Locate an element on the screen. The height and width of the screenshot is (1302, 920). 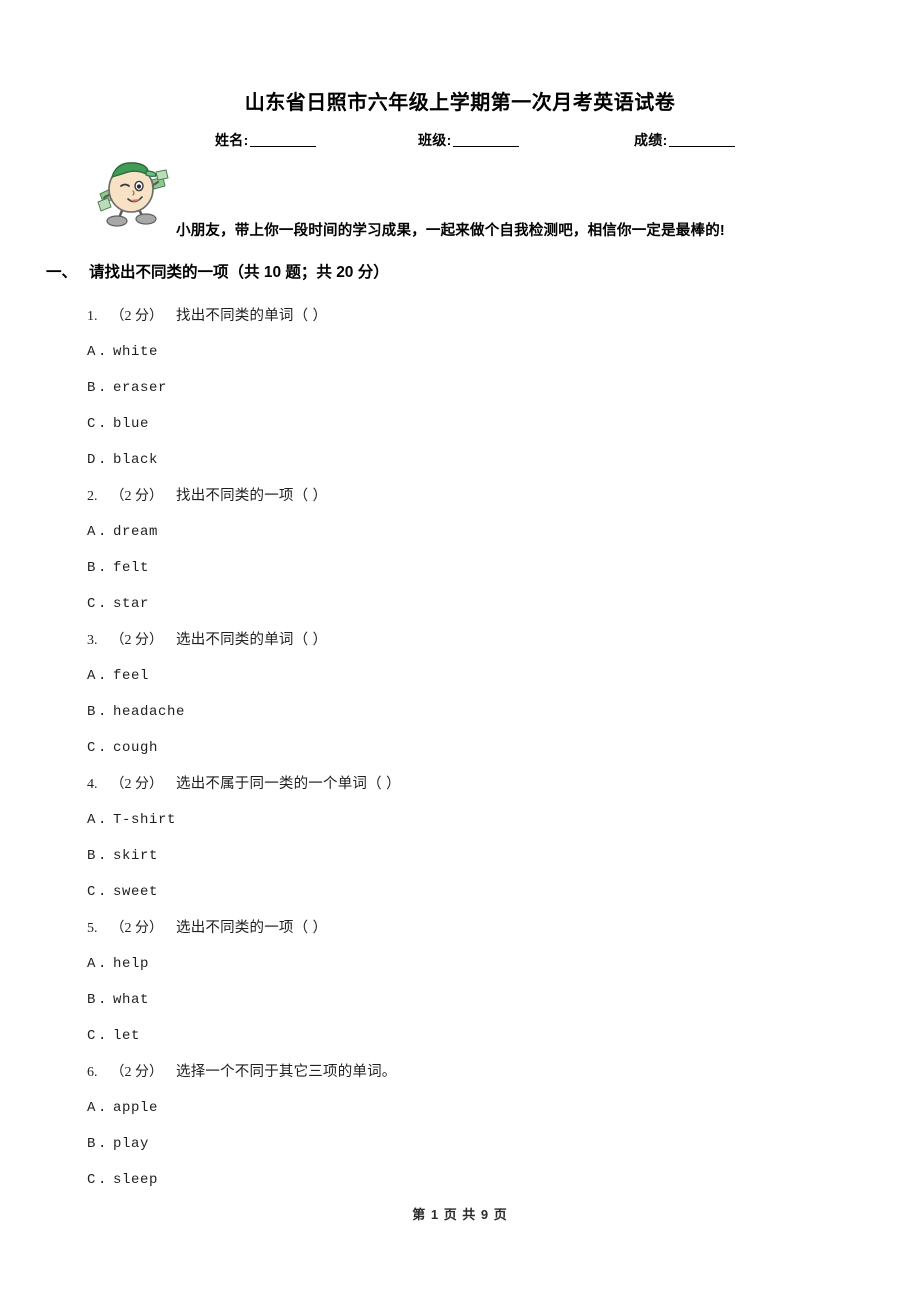
question-stem: 2. （2 分） 找出不同类的一项（ ） is located at coordinates (460, 496).